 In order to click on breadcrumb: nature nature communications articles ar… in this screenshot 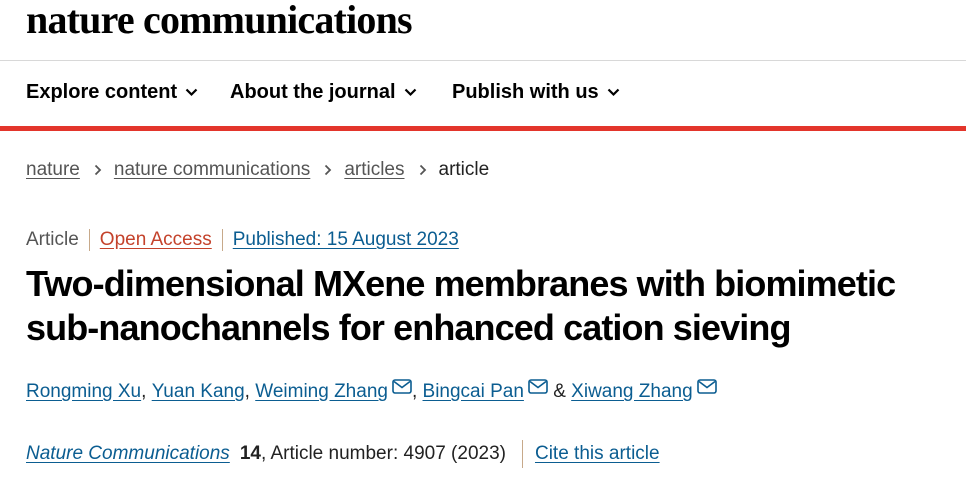, I will do `click(257, 170)`.